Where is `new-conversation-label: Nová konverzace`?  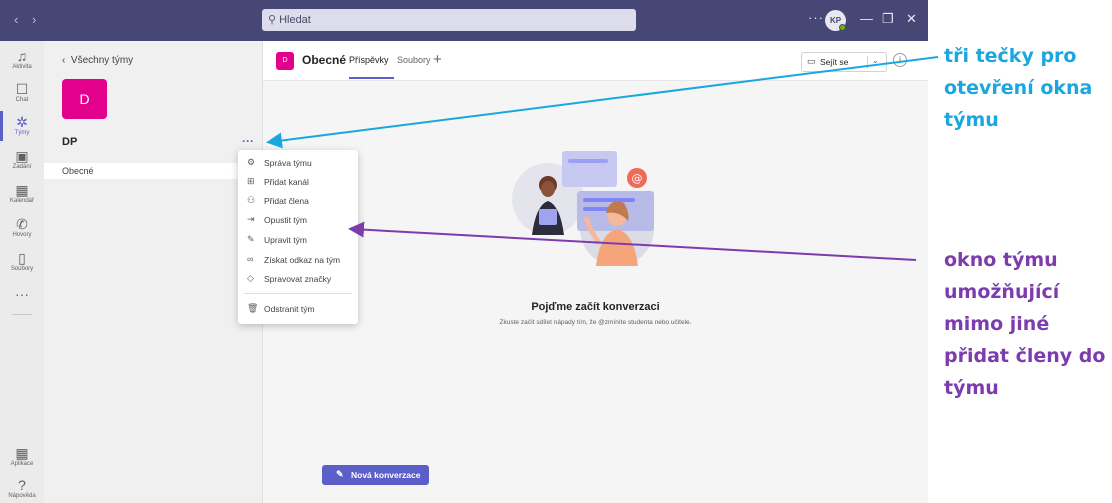
new-conversation-label: Nová konverzace is located at coordinates (386, 475).